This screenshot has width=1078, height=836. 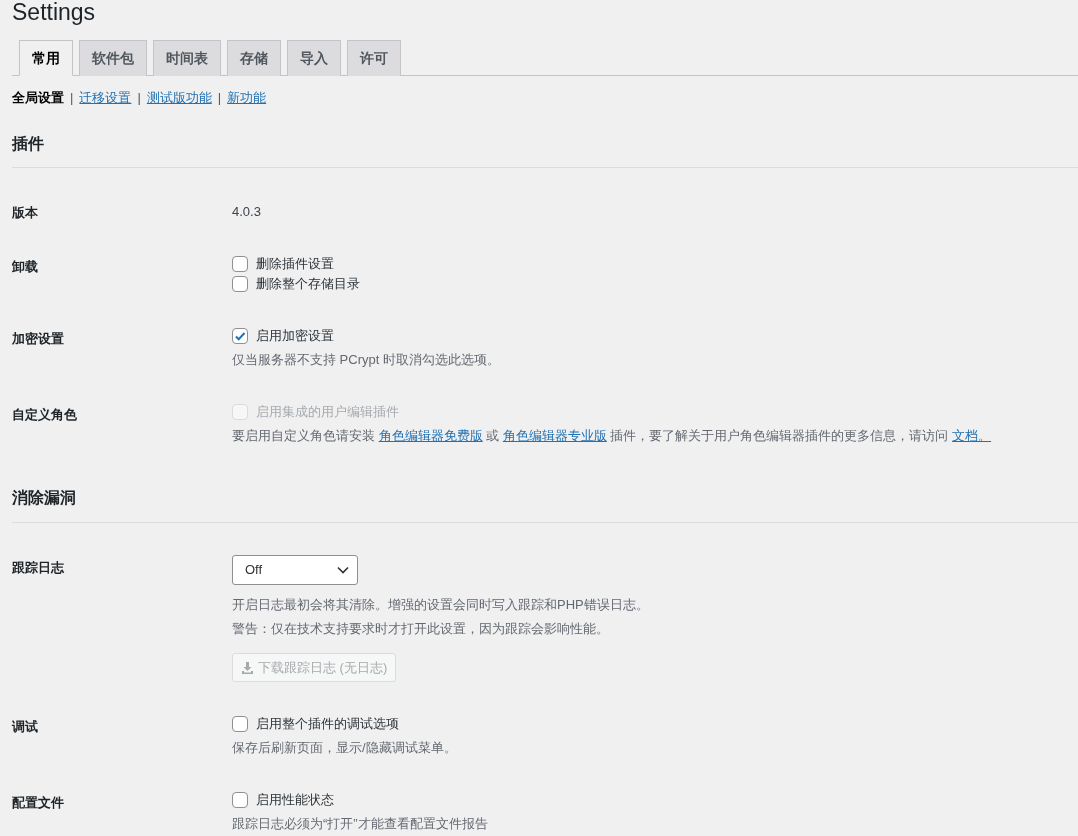 I want to click on description: 保存后刷新页面，显示/隐藏调试菜单。, so click(x=344, y=748).